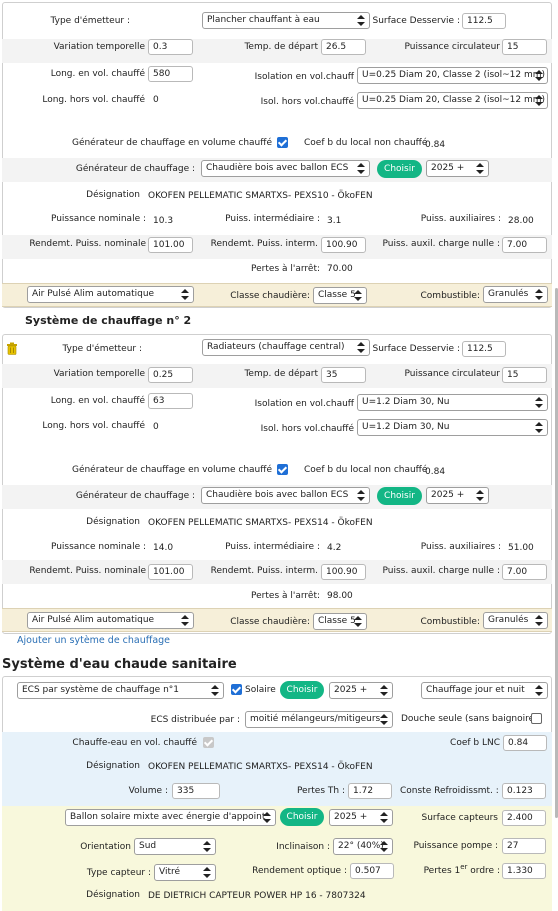  I want to click on temp-input: 35, so click(343, 375).